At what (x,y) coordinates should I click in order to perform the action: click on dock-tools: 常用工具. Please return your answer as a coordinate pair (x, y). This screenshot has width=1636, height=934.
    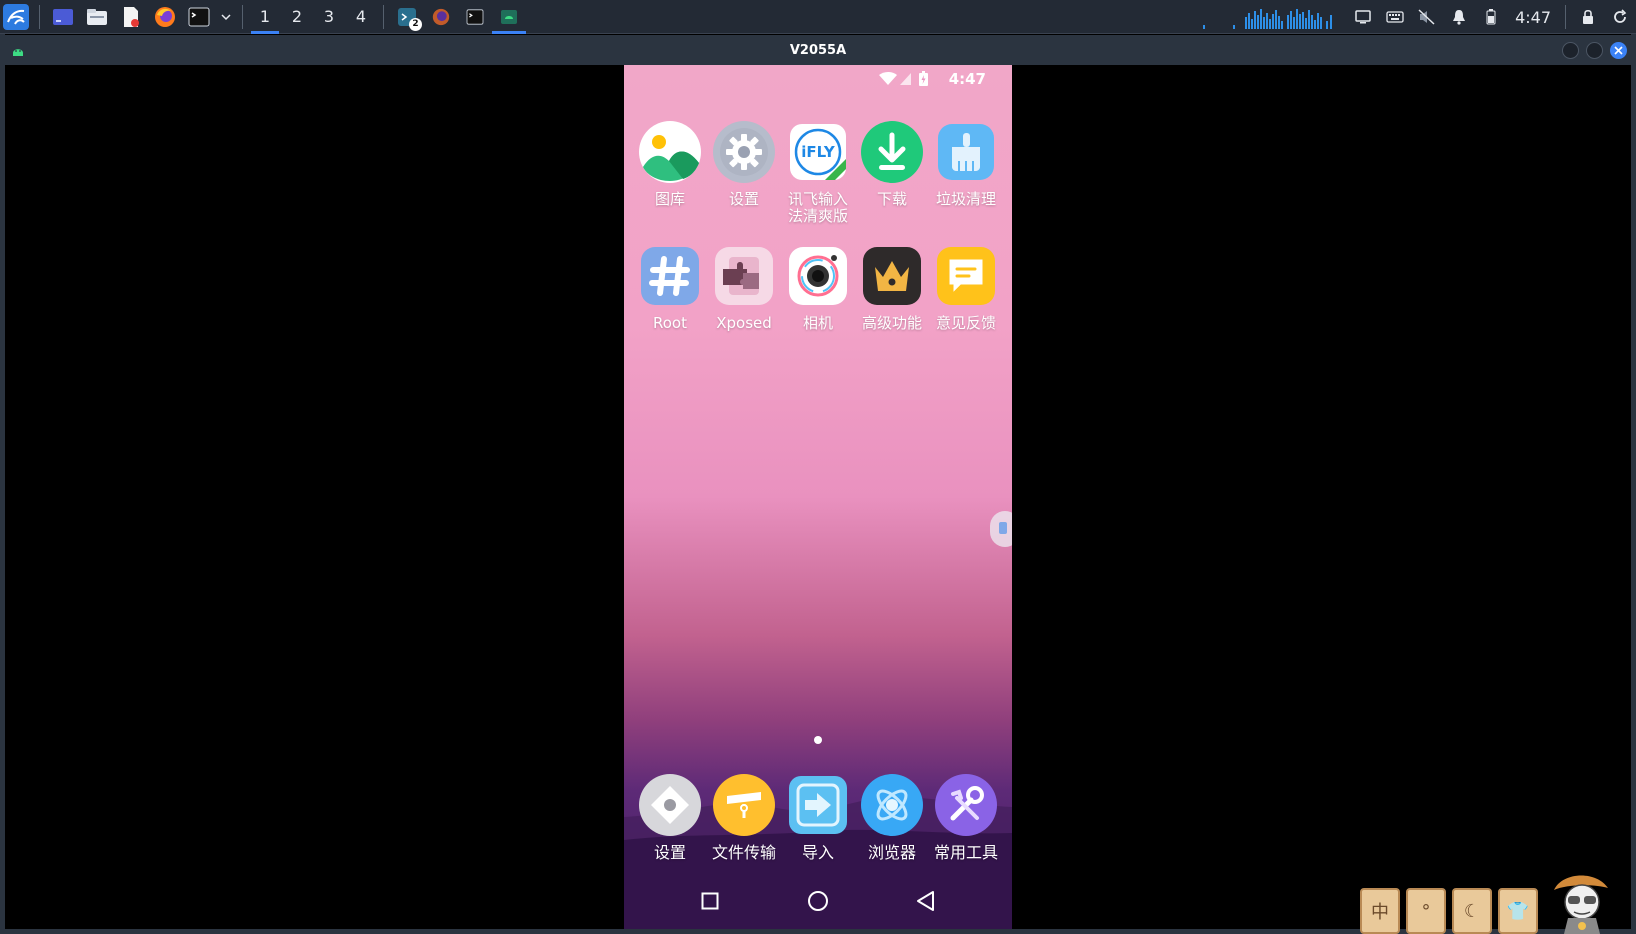
    Looking at the image, I should click on (966, 817).